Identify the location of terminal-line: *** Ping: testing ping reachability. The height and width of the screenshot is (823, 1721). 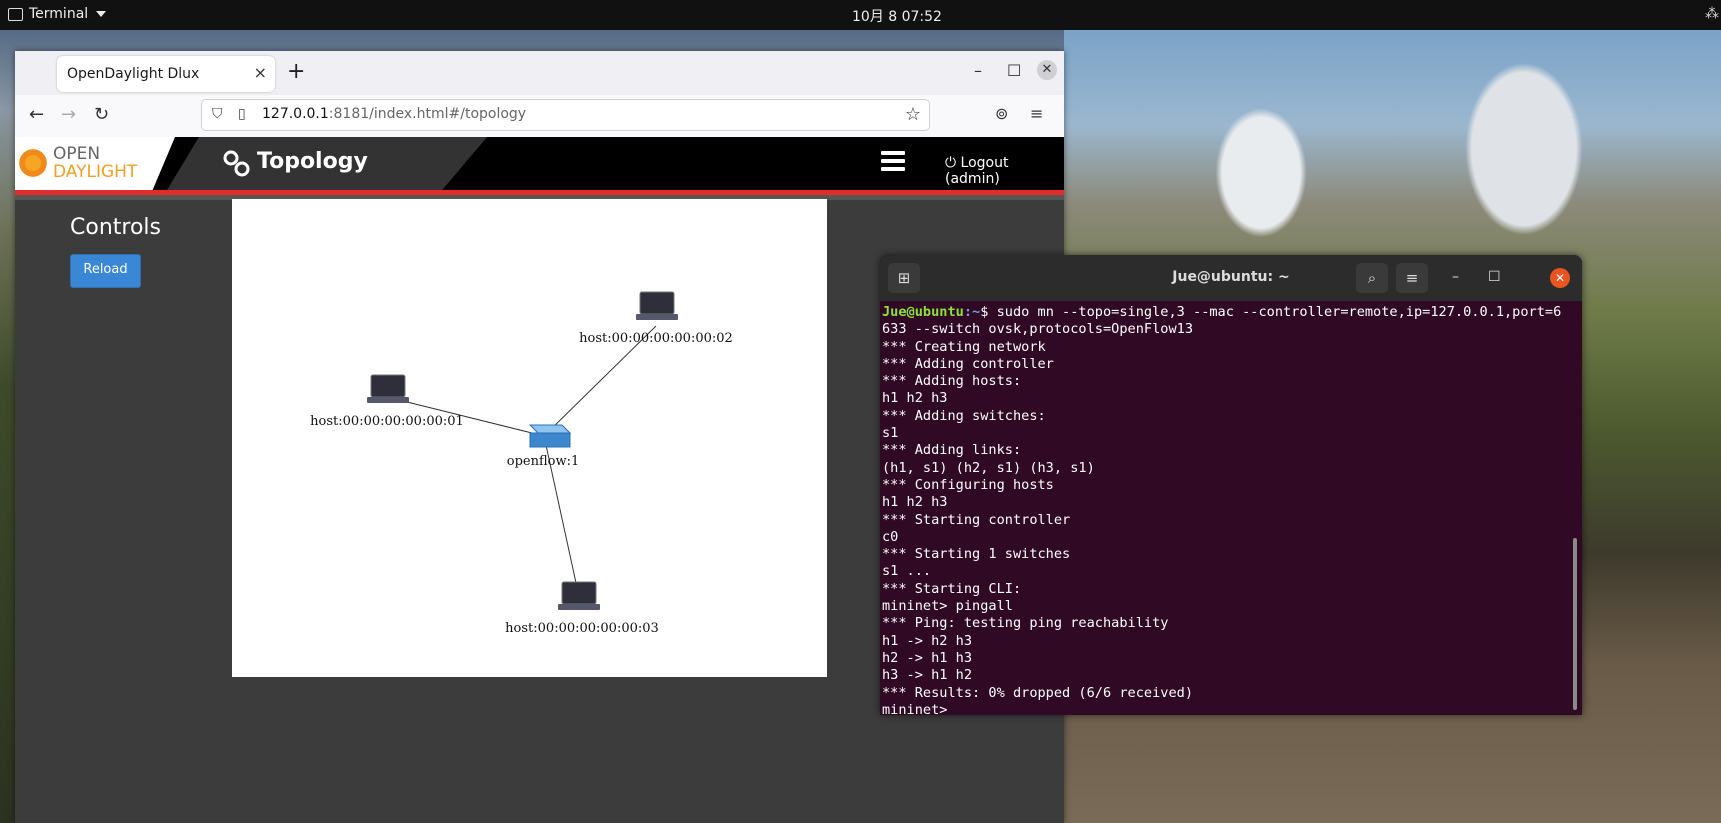
(1025, 623).